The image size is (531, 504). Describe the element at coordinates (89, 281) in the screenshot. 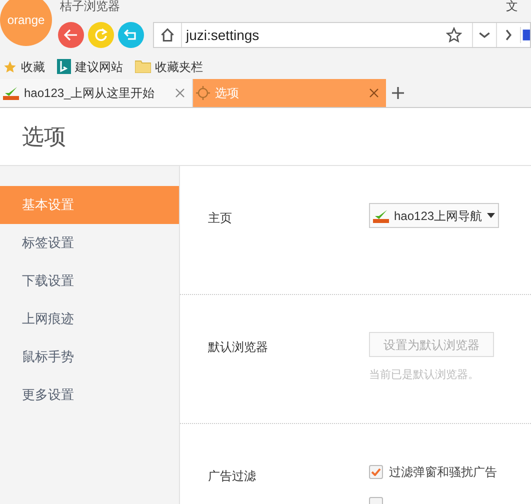

I see `sidebar-item: 下载设置` at that location.